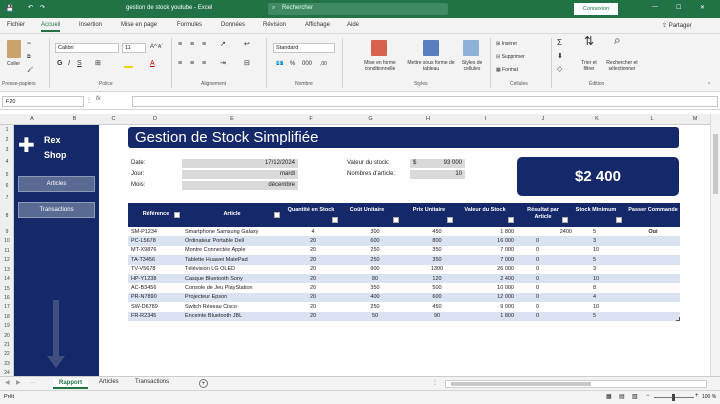 The image size is (720, 404). What do you see at coordinates (678, 7) in the screenshot?
I see `maximize-icon: ☐` at bounding box center [678, 7].